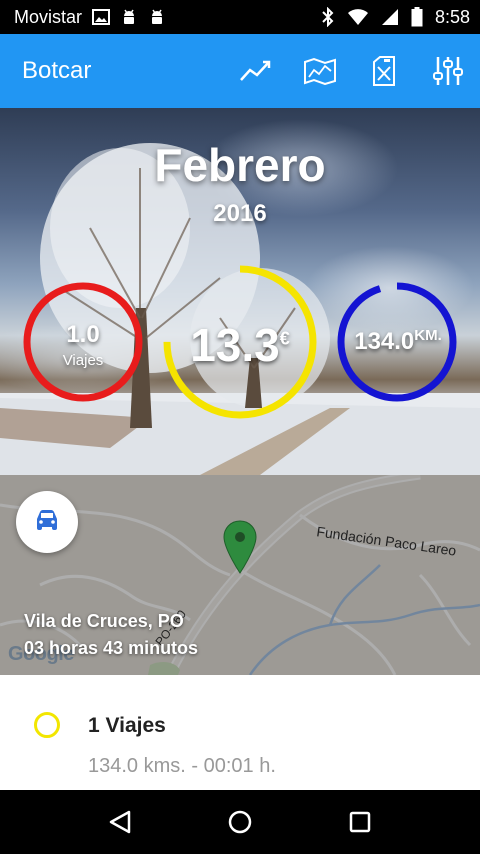  Describe the element at coordinates (47, 725) in the screenshot. I see `trip-color-dot` at that location.